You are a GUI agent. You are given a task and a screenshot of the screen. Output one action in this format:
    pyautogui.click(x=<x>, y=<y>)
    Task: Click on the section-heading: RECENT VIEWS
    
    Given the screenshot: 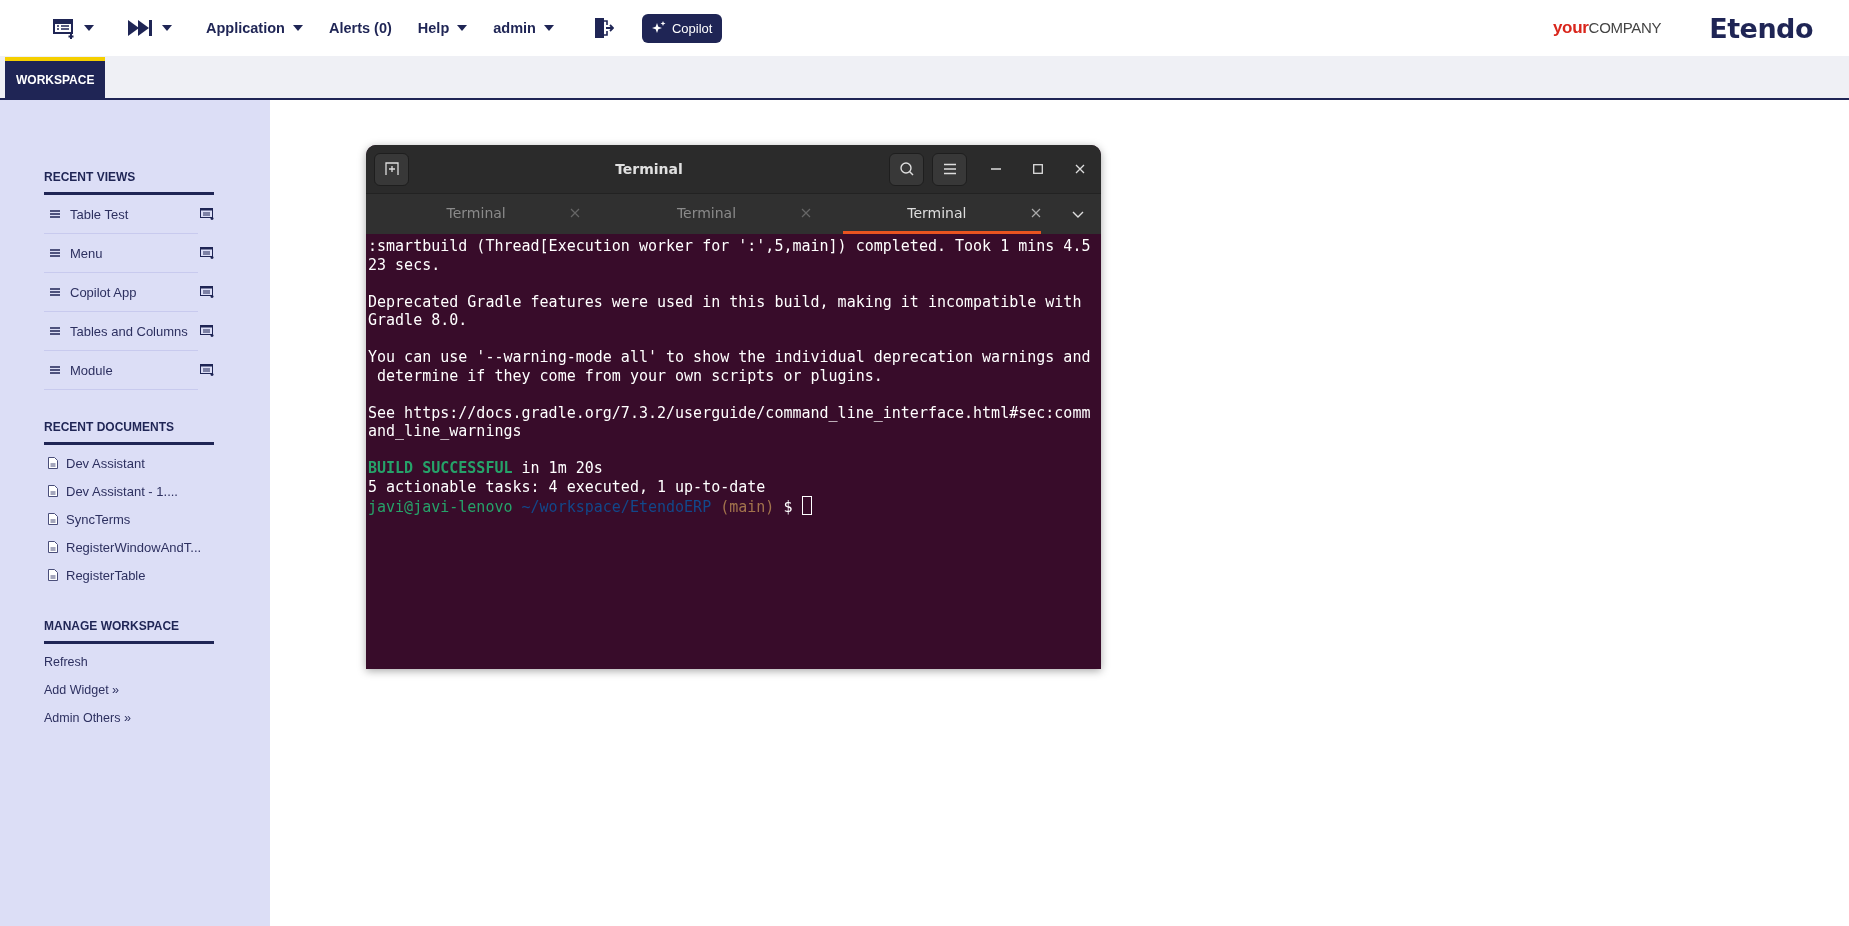 What is the action you would take?
    pyautogui.click(x=129, y=182)
    